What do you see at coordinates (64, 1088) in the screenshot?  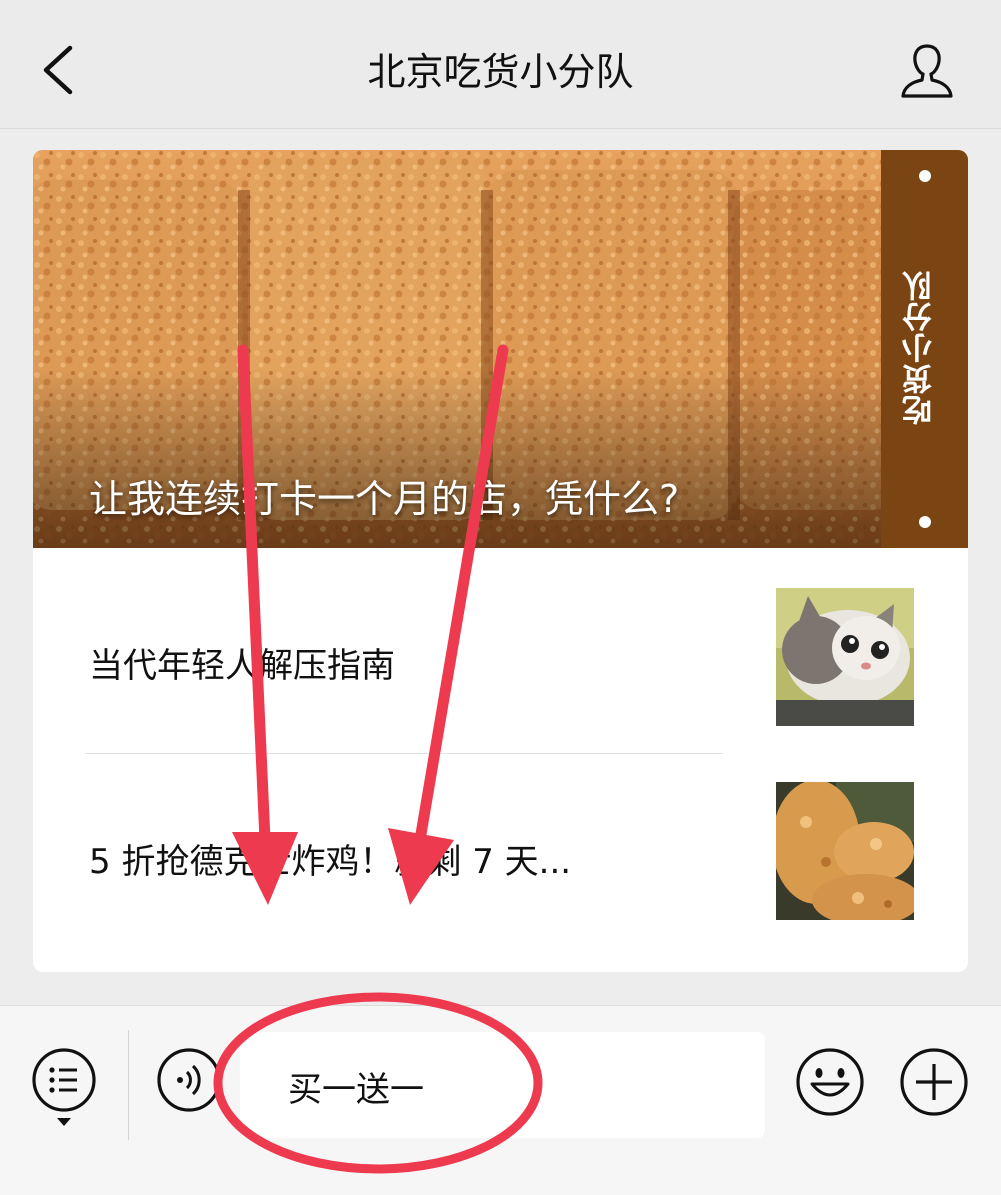 I see `menu-list-icon` at bounding box center [64, 1088].